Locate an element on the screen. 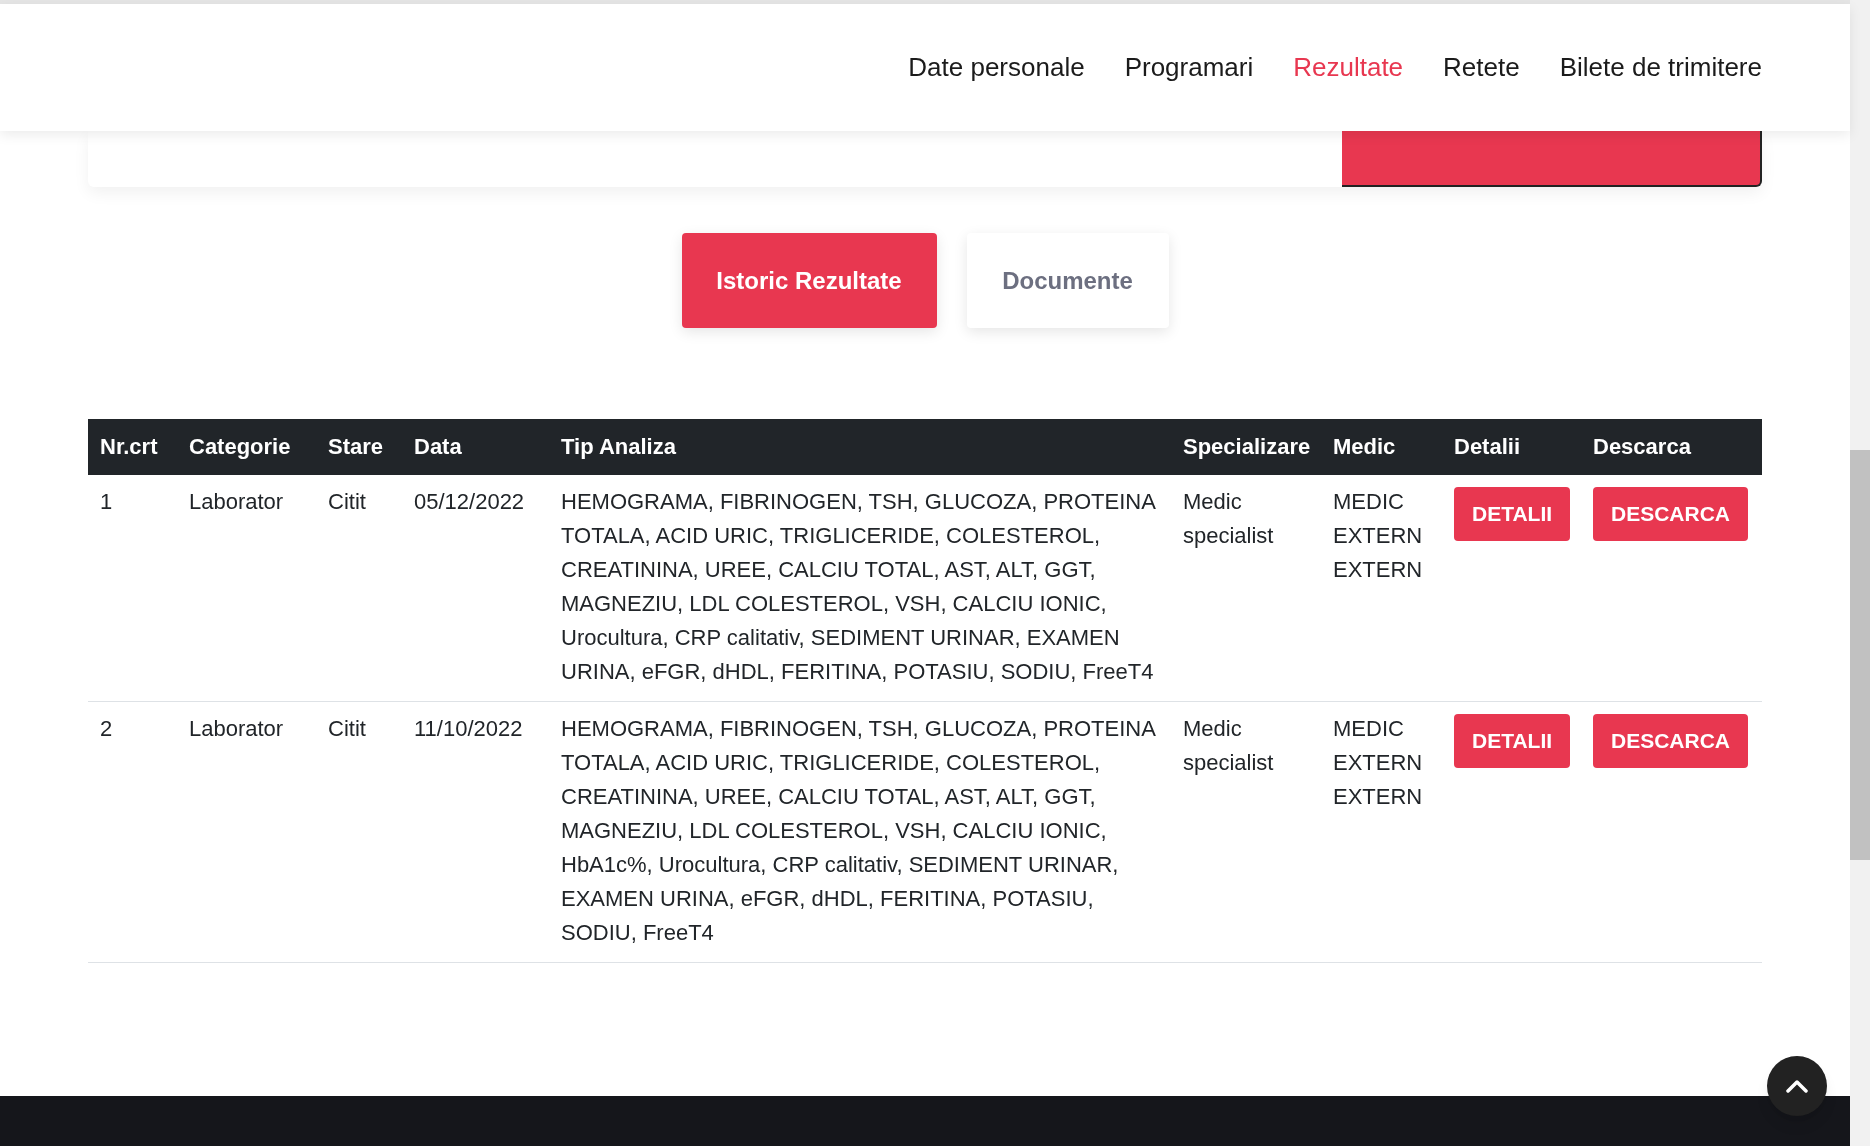 Image resolution: width=1870 pixels, height=1146 pixels. column-header: Nr.crt is located at coordinates (132, 447).